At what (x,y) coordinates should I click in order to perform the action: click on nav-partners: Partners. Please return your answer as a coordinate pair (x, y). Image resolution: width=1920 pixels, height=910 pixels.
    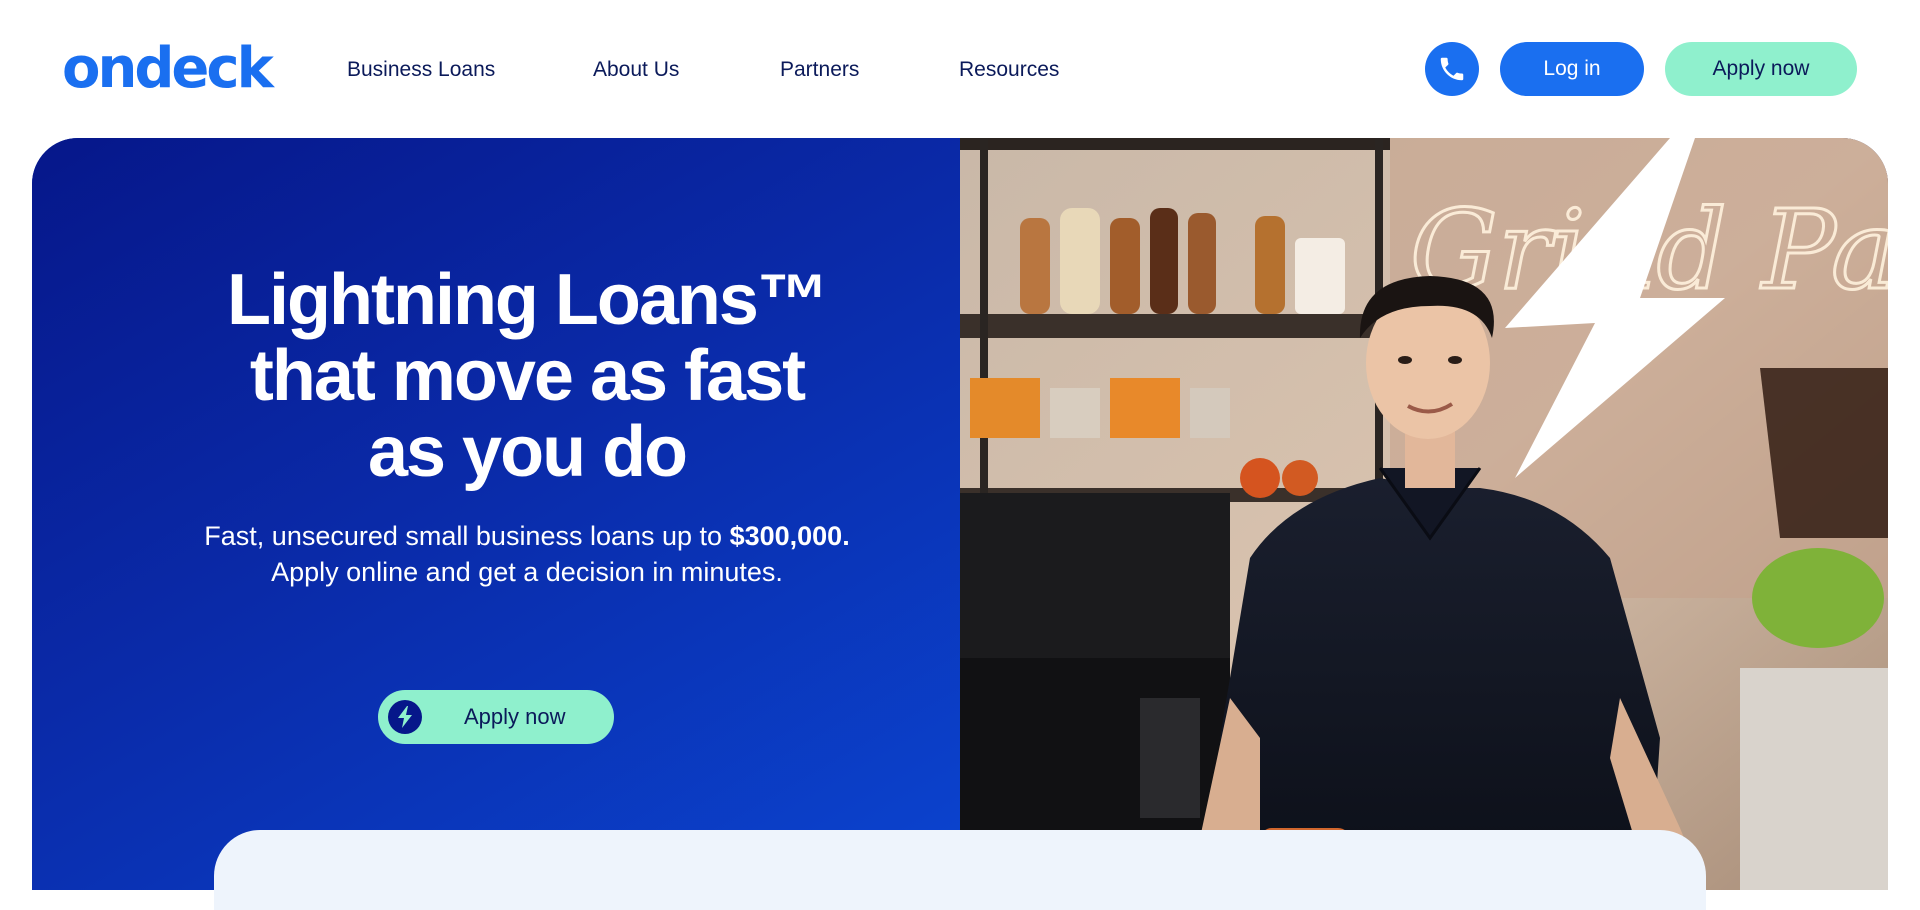
    Looking at the image, I should click on (819, 70).